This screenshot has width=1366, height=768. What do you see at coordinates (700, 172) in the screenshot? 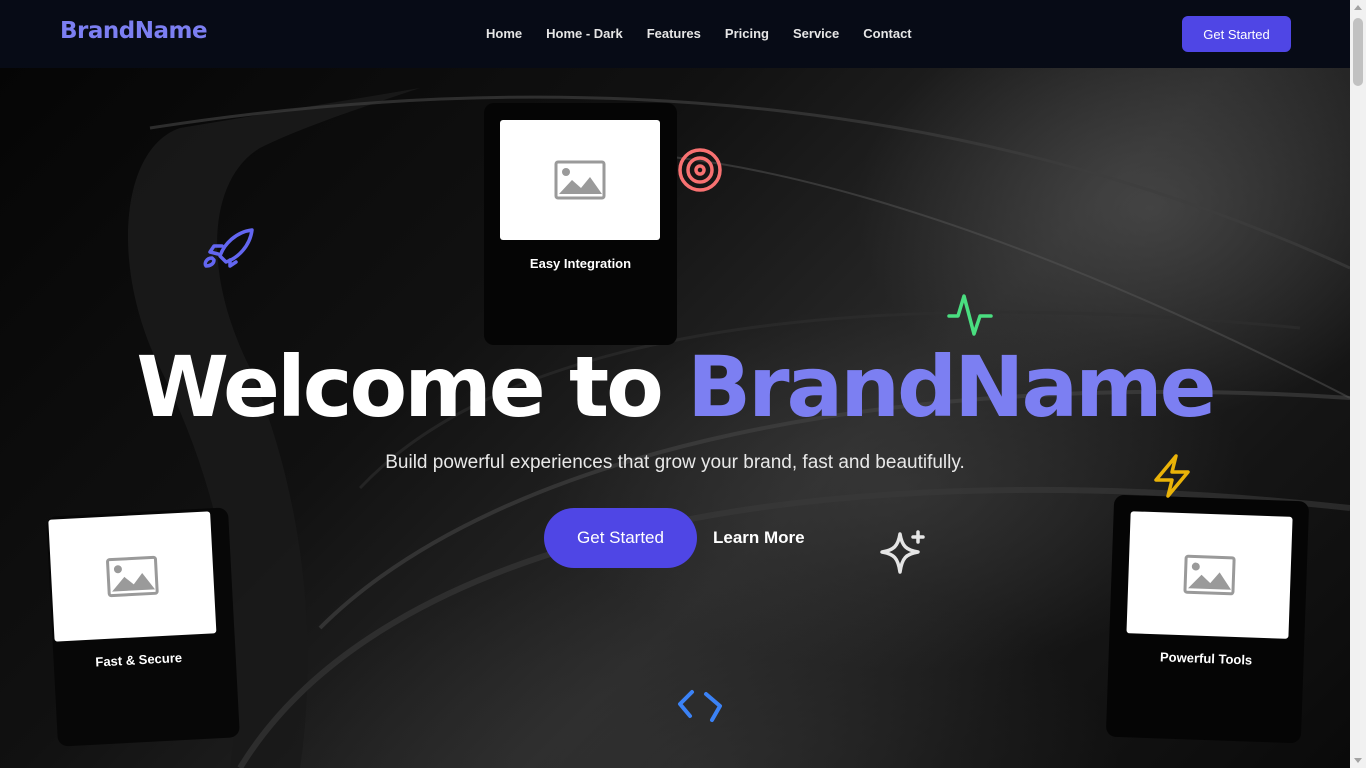
I see `target-icon` at bounding box center [700, 172].